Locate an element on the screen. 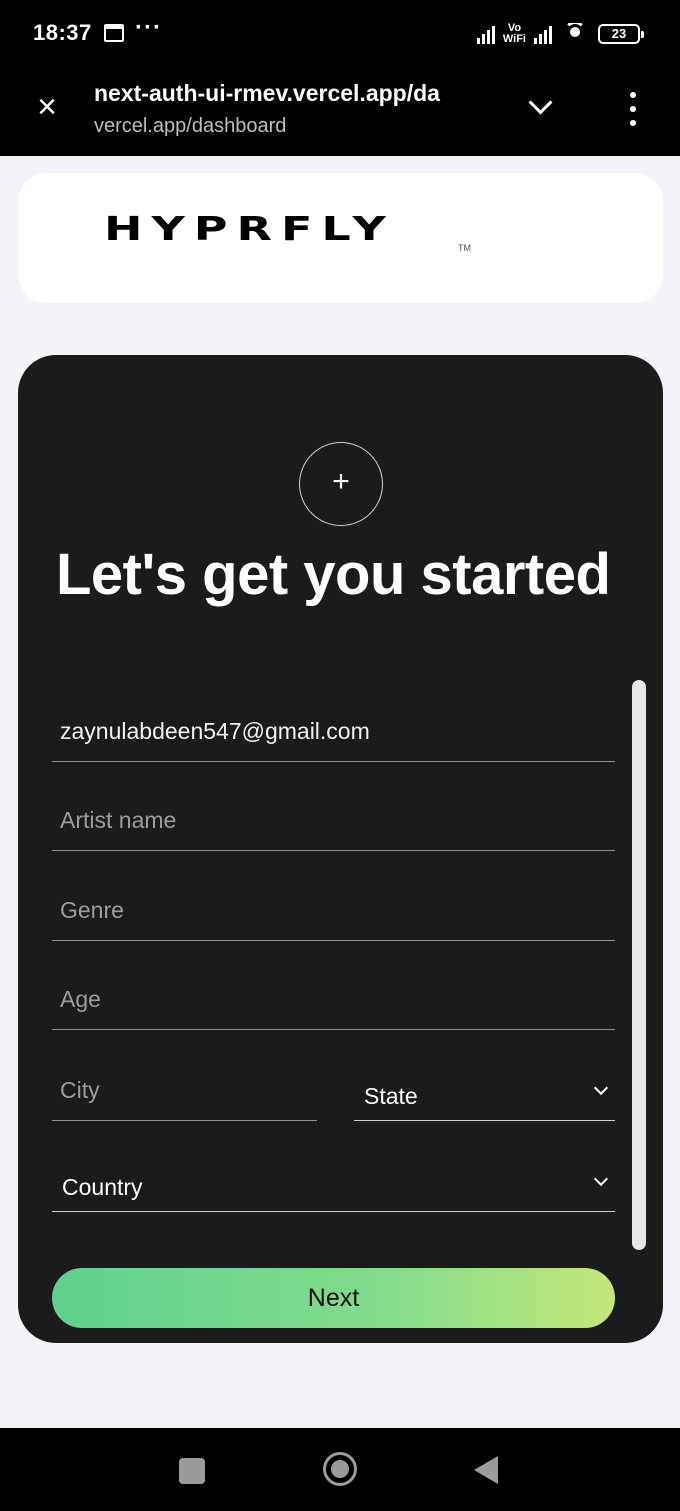  age-field is located at coordinates (333, 1000).